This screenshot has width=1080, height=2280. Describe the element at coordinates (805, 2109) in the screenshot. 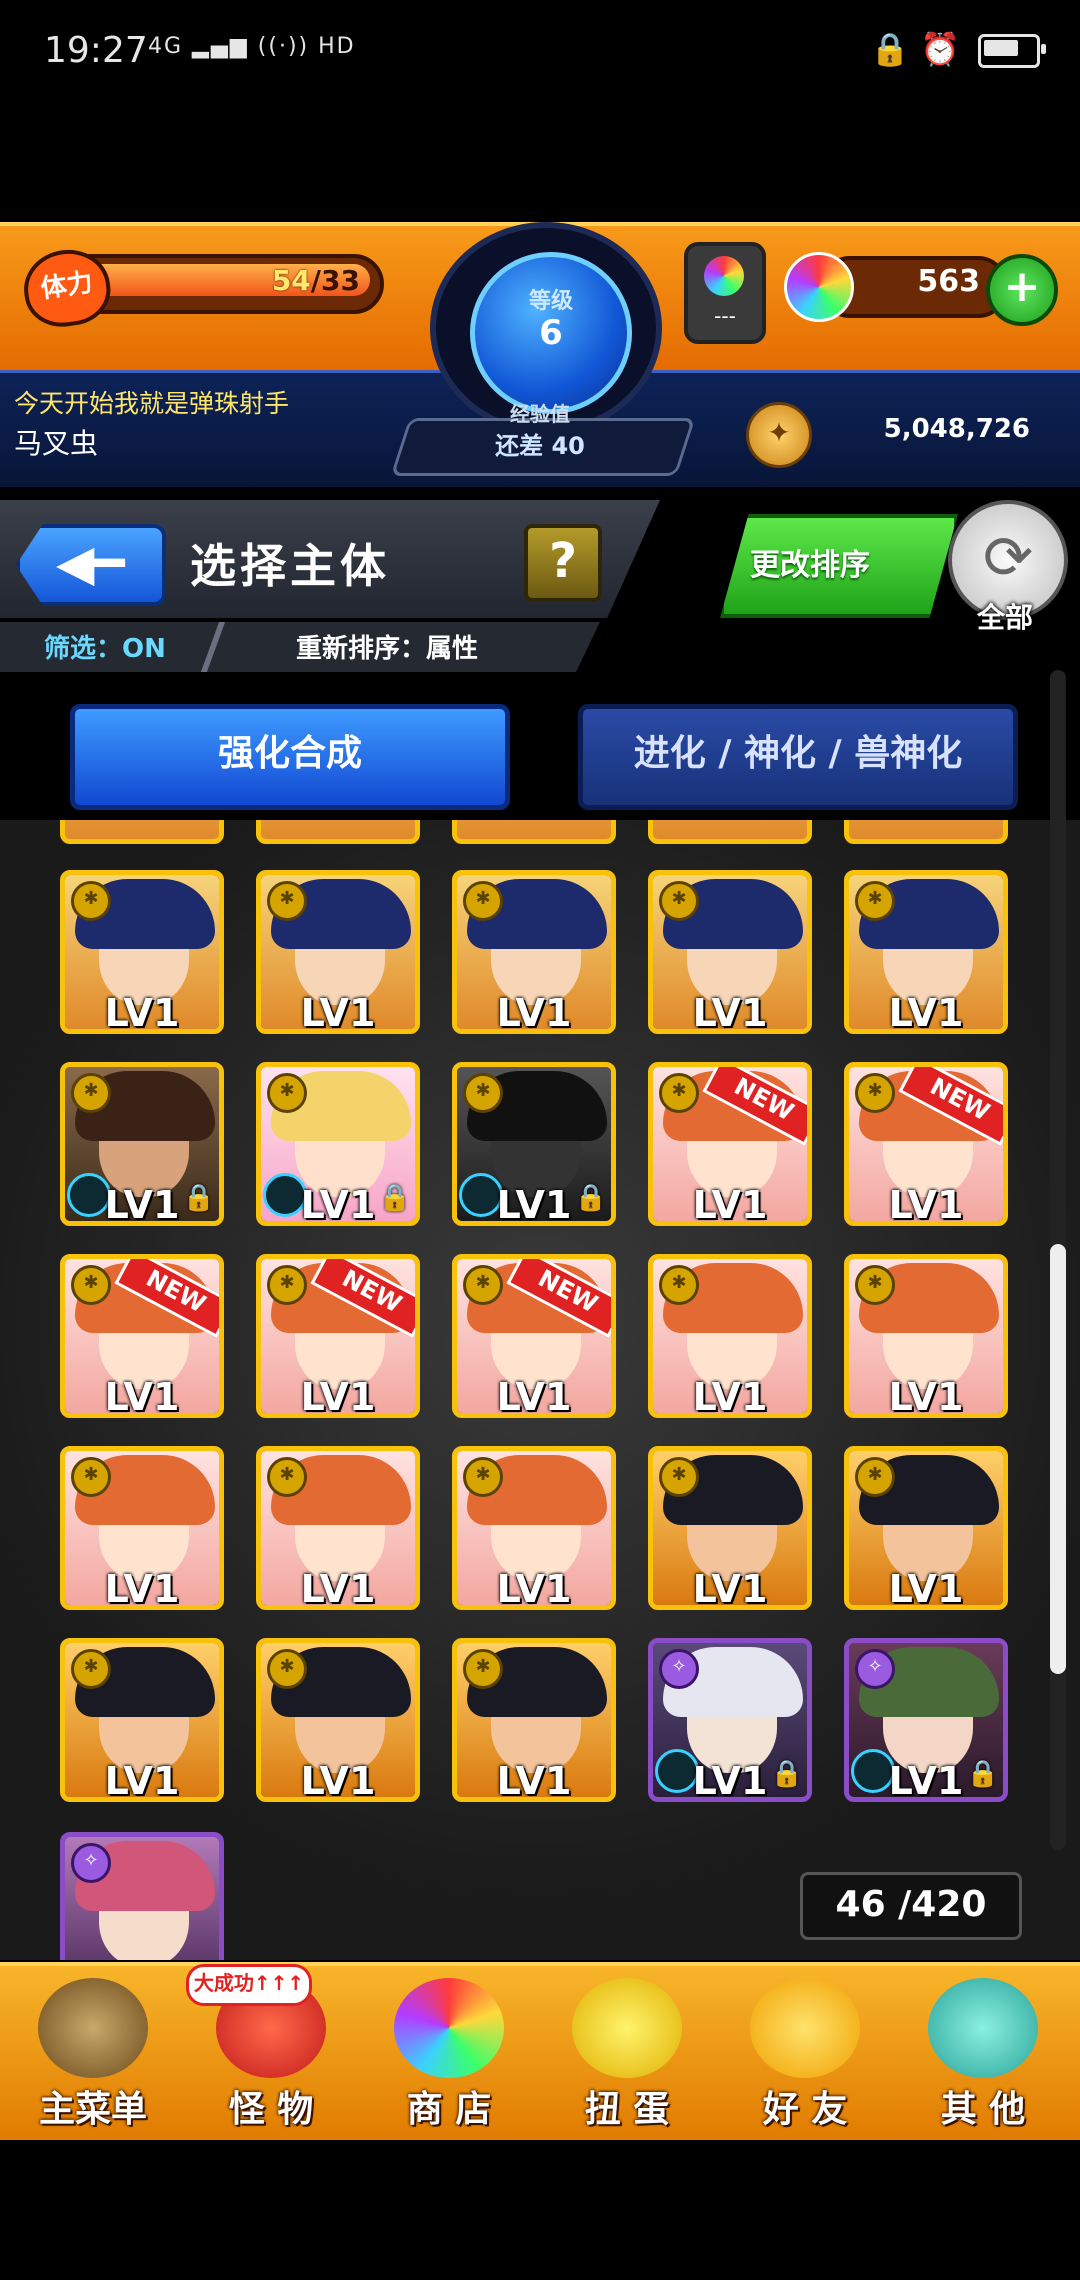

I see `nav-label: 好 友` at that location.